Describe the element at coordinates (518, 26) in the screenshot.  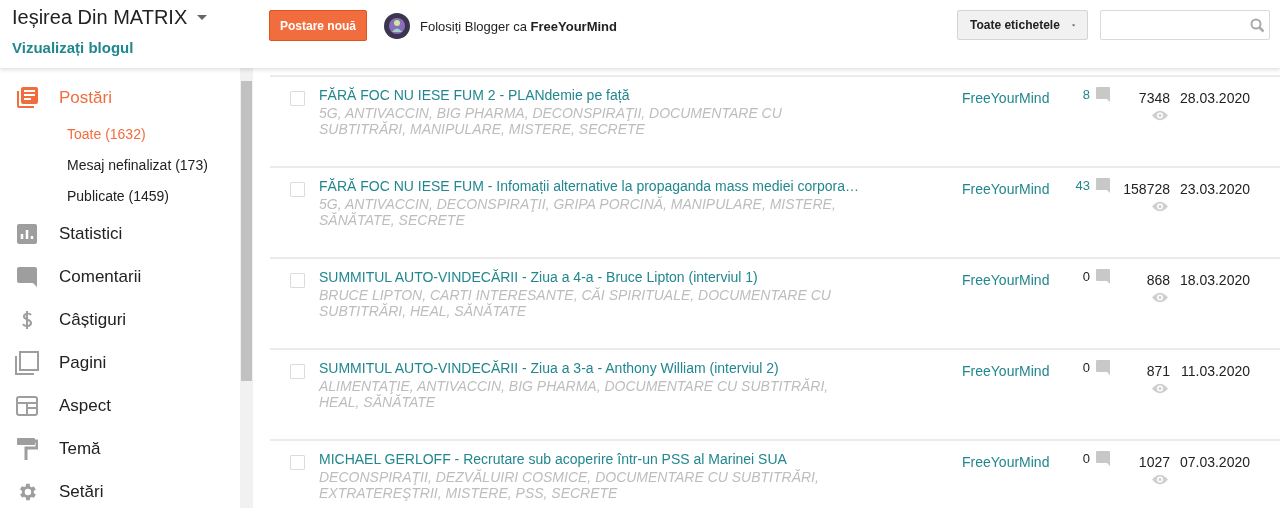
I see `user-text: Folosiți Blogger ca FreeYourMind` at that location.